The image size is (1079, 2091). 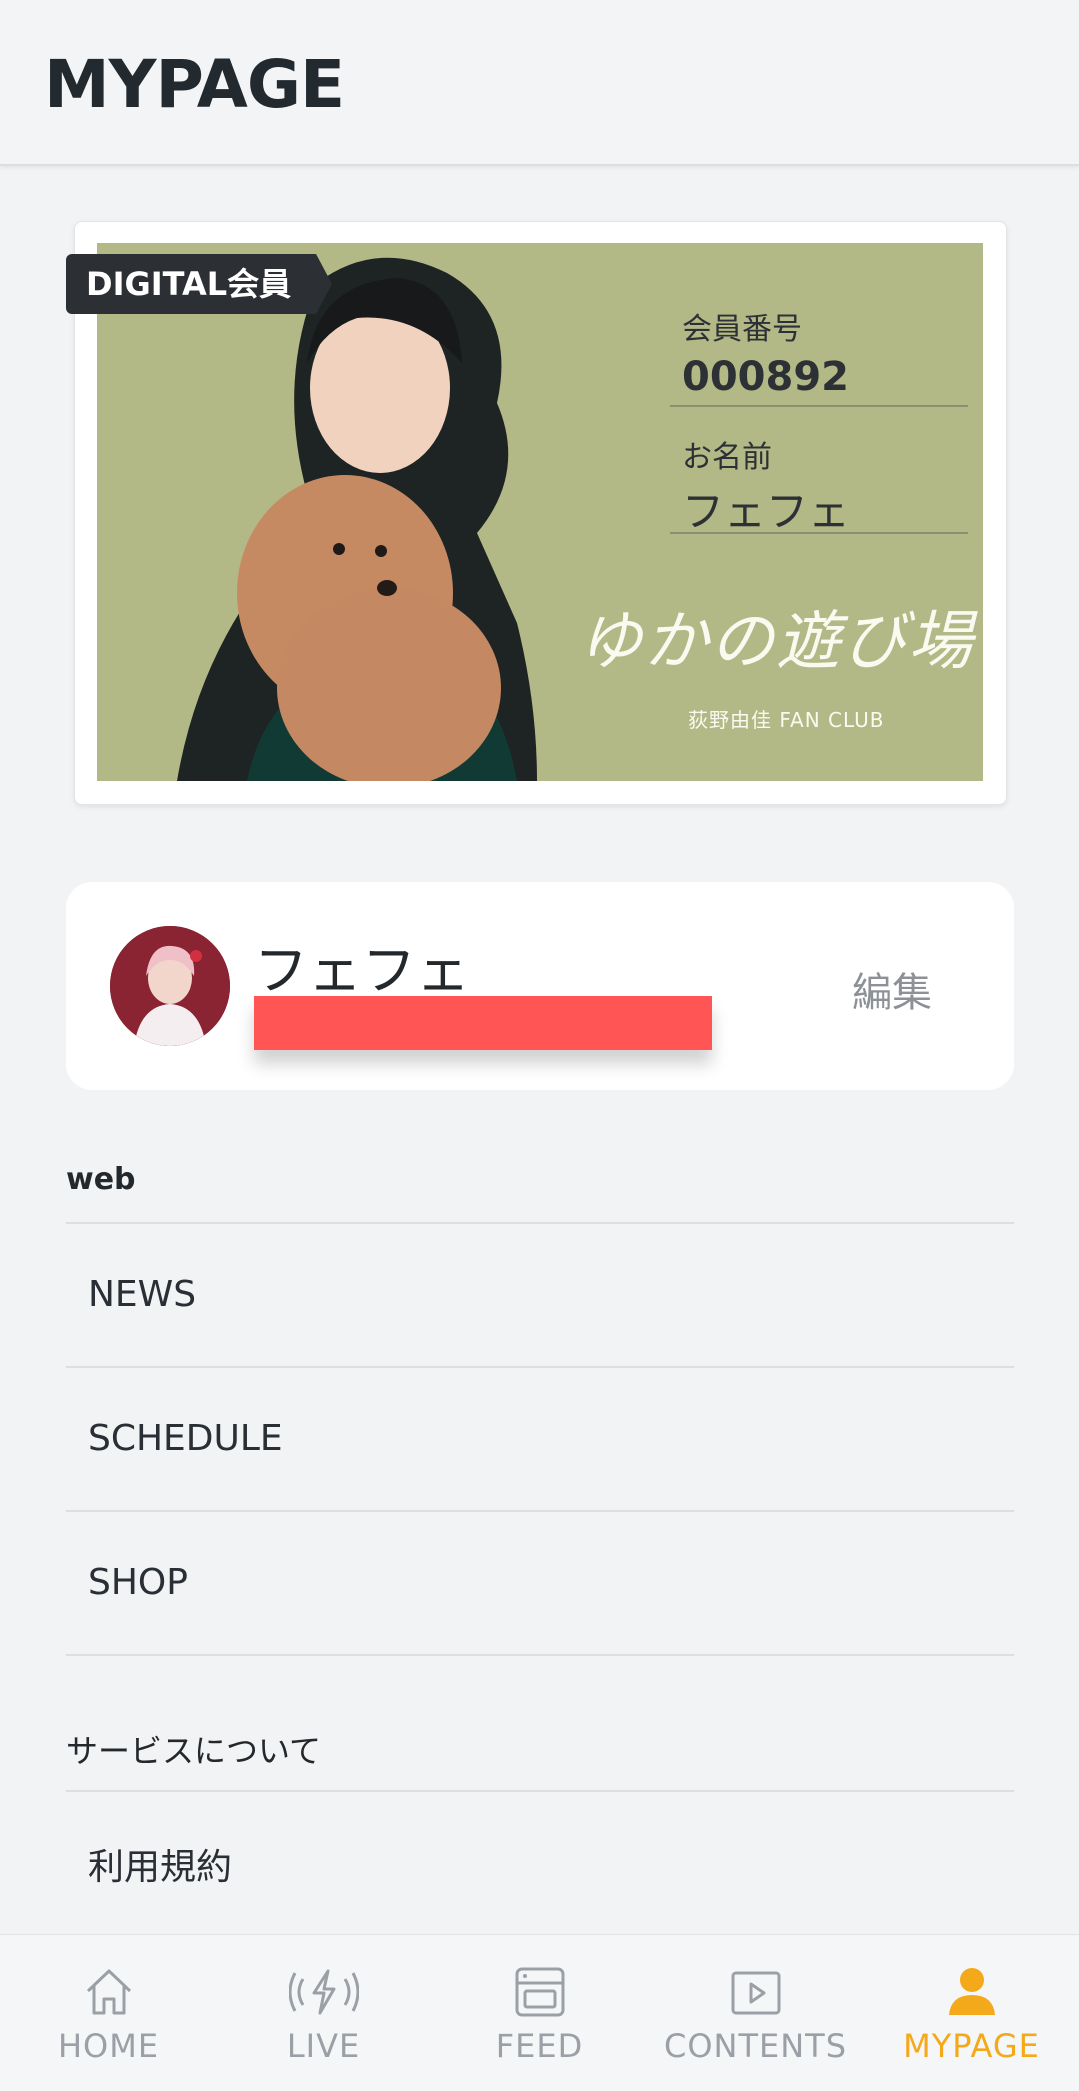 I want to click on nav-home: HOME, so click(x=108, y=2013).